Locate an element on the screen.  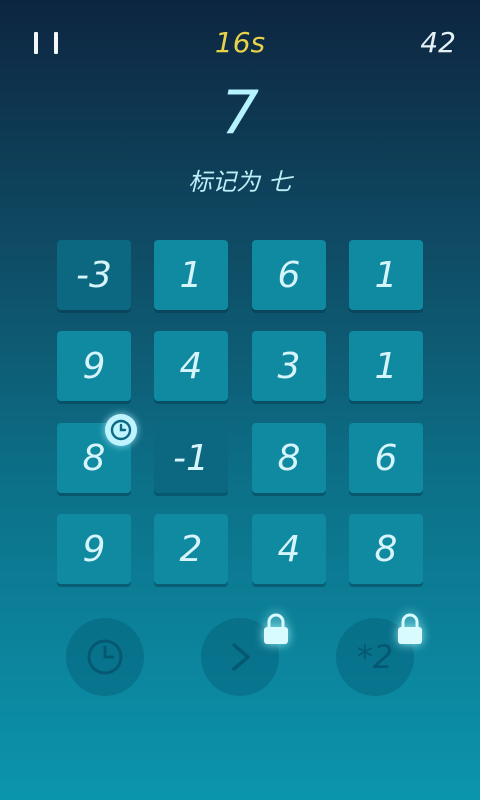
chevron-right-icon is located at coordinates (241, 657).